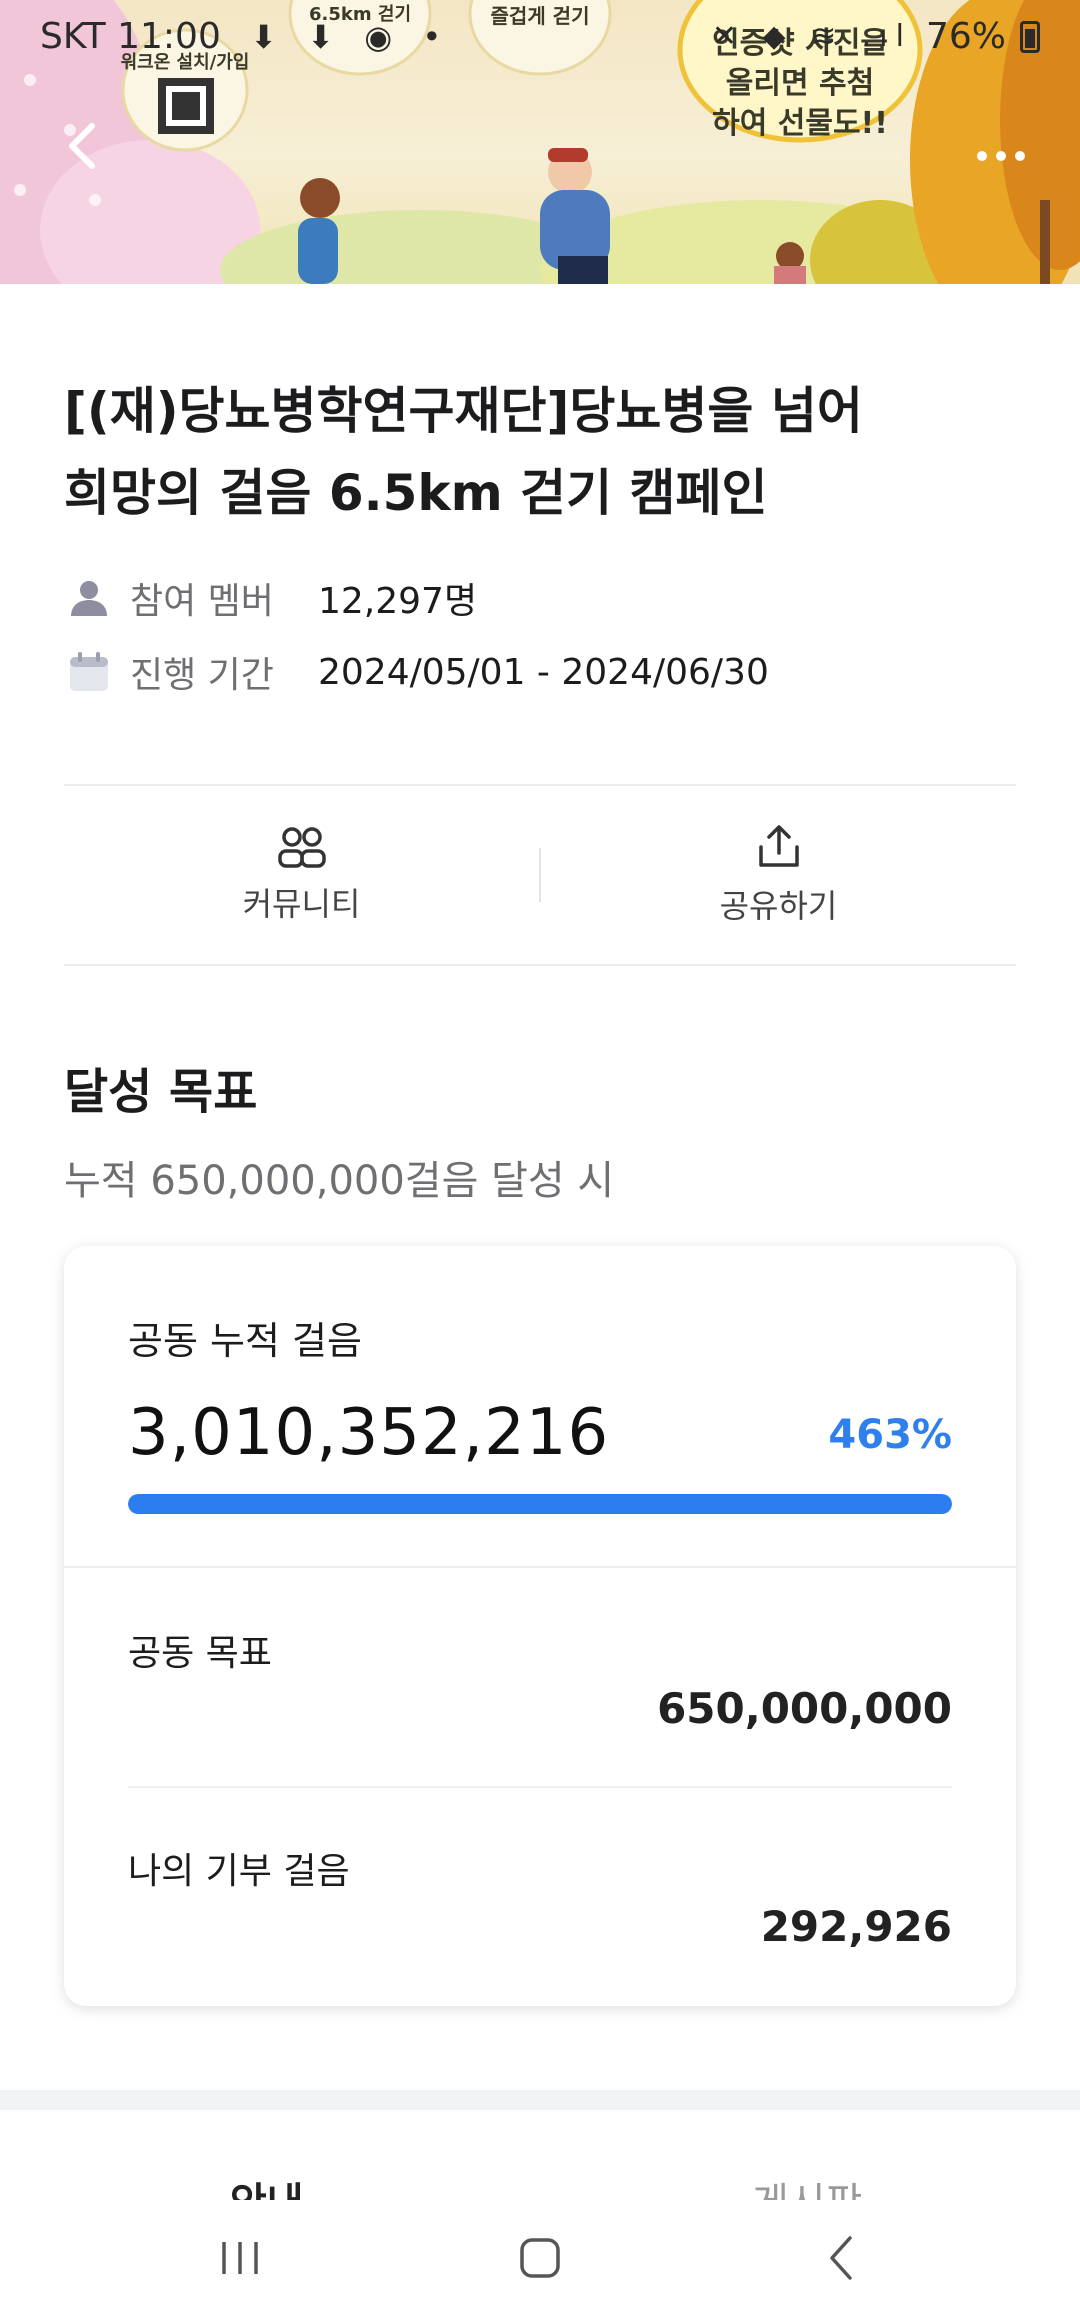 This screenshot has width=1080, height=2316. I want to click on my-steps-label: 나의 기부 걸음, so click(239, 1871).